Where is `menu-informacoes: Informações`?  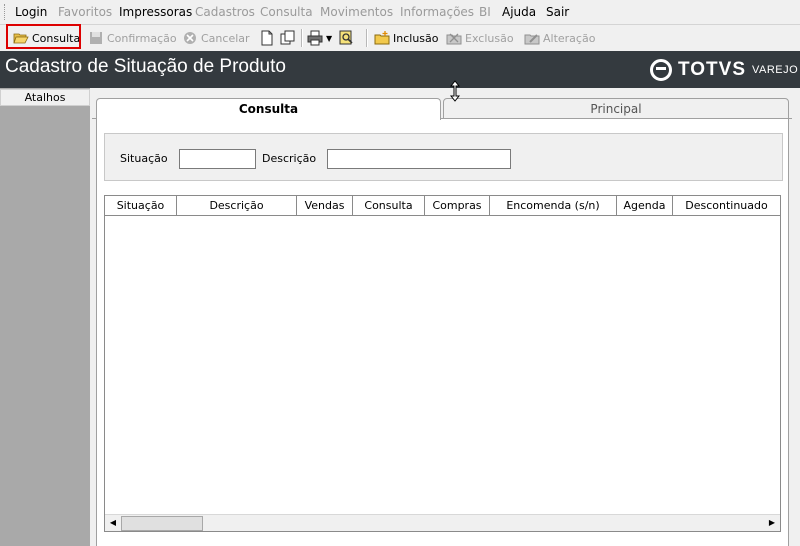 menu-informacoes: Informações is located at coordinates (437, 12).